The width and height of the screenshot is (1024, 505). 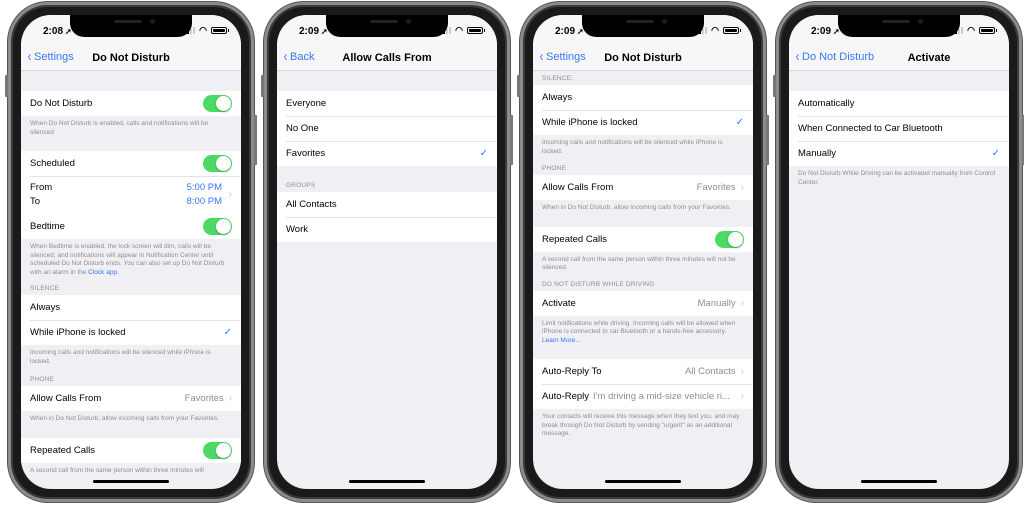 I want to click on auto-reply-to-value: All Contacts, so click(x=710, y=371).